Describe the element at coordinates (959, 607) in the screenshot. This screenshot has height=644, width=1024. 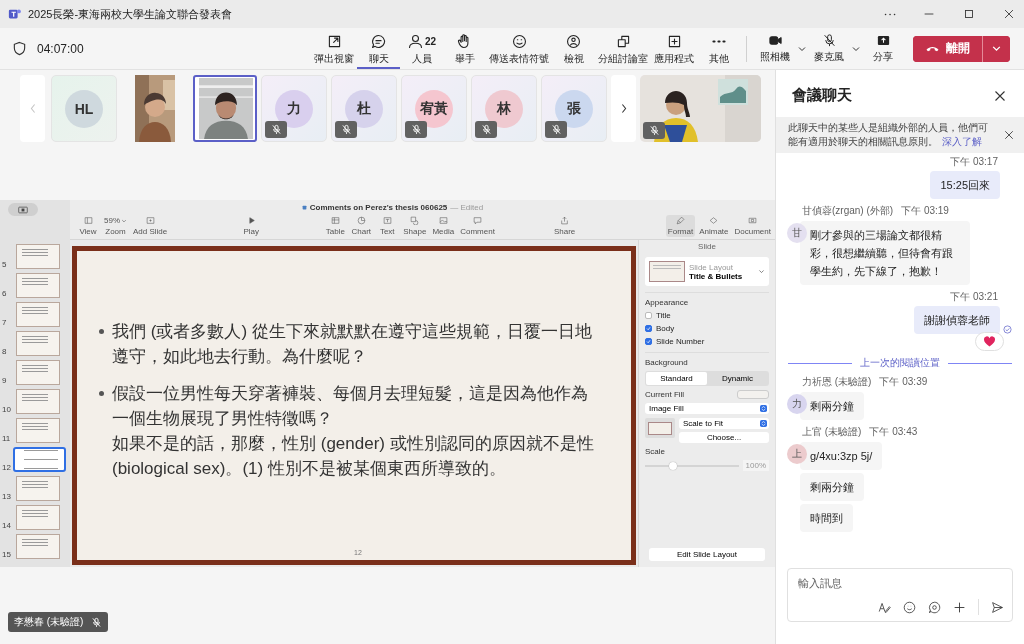
I see `plus-icon` at that location.